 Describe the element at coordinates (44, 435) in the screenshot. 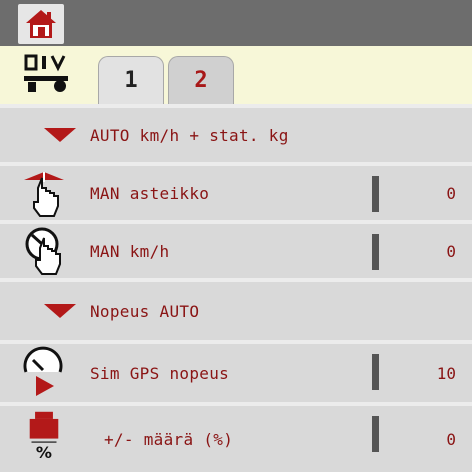

I see `quantity-percent-icon: %` at that location.